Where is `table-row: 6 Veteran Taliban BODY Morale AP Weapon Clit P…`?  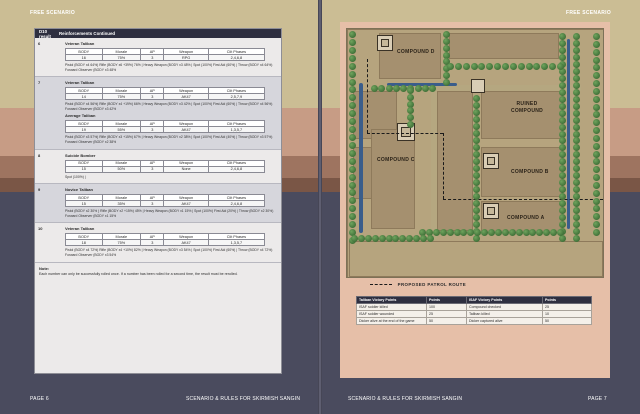
table-row: 6 Veteran Taliban BODY Morale AP Weapon Clit P… is located at coordinates (158, 58).